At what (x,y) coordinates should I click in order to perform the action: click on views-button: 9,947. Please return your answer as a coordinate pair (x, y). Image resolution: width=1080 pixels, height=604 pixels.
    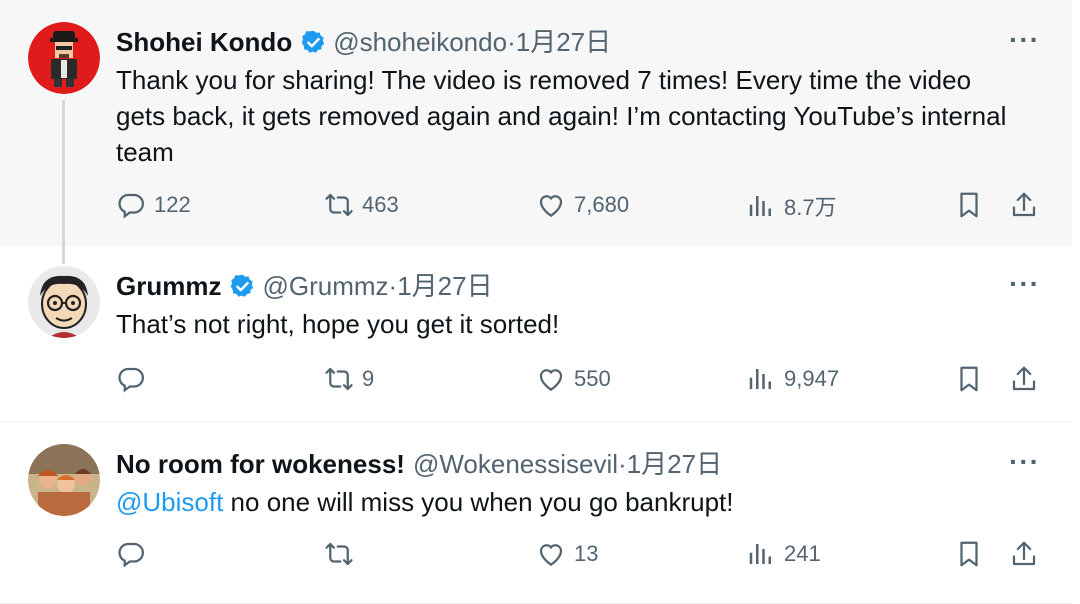
    Looking at the image, I should click on (792, 379).